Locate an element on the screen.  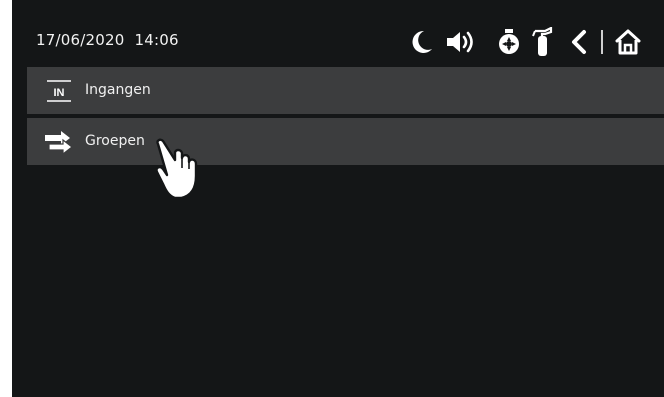
menu-item-ingangen: IN Ingangen is located at coordinates (345, 90).